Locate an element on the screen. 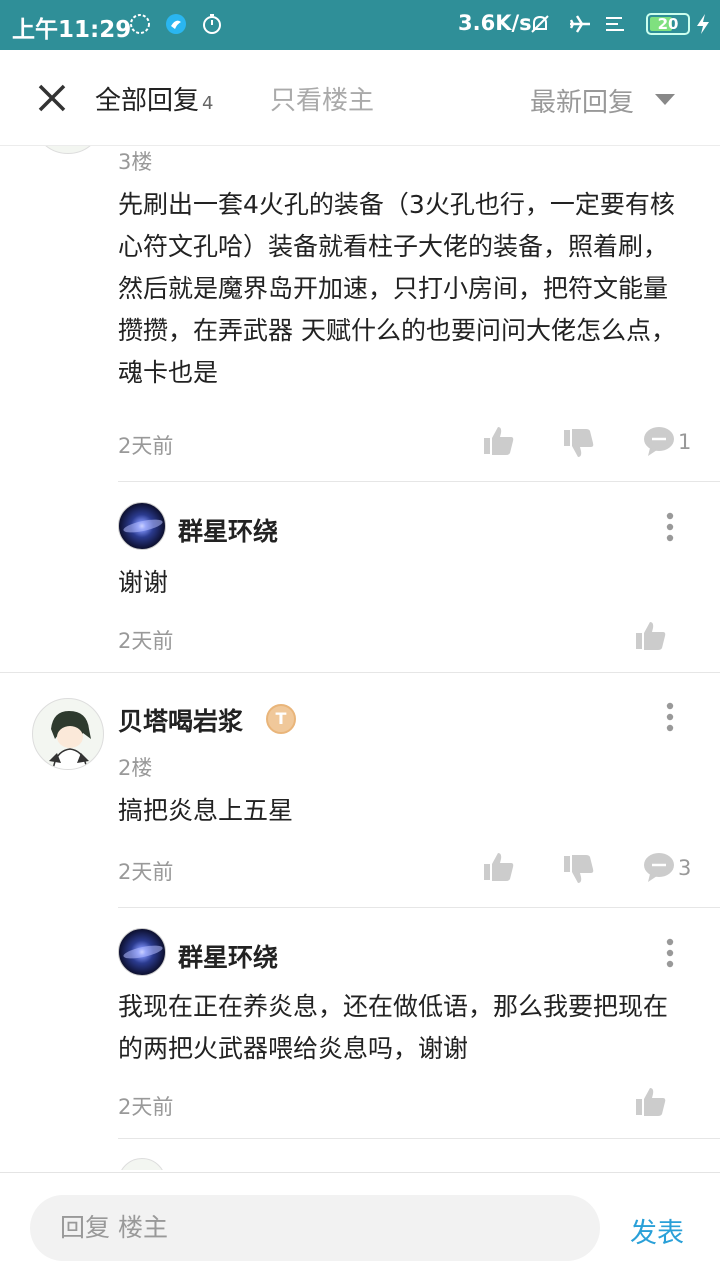 The width and height of the screenshot is (720, 1280). timer-icon is located at coordinates (212, 24).